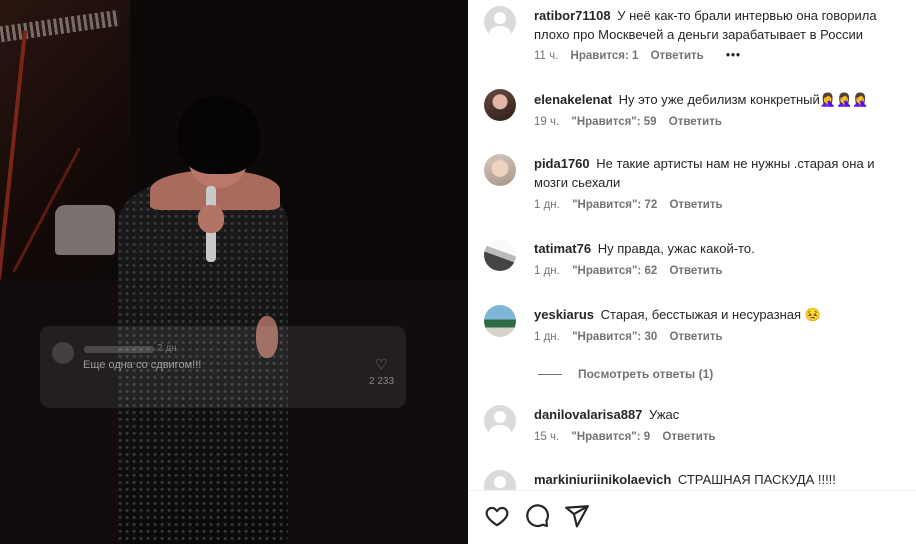  What do you see at coordinates (602, 479) in the screenshot?
I see `comment-username: markiniuriinikolaevich` at bounding box center [602, 479].